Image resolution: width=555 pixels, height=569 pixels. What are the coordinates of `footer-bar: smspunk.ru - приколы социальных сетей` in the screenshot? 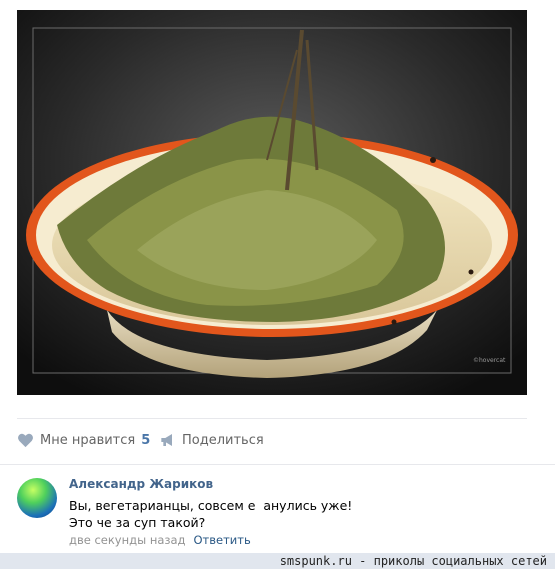 It's located at (277, 561).